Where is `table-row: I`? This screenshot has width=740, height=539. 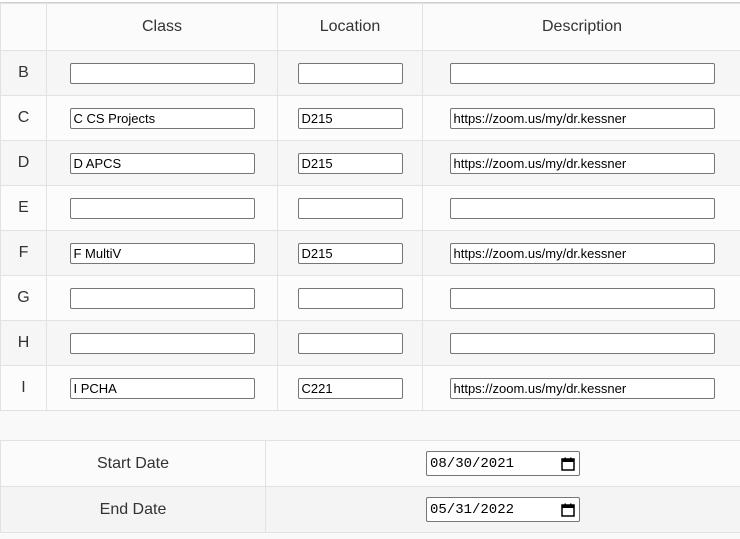 table-row: I is located at coordinates (370, 388).